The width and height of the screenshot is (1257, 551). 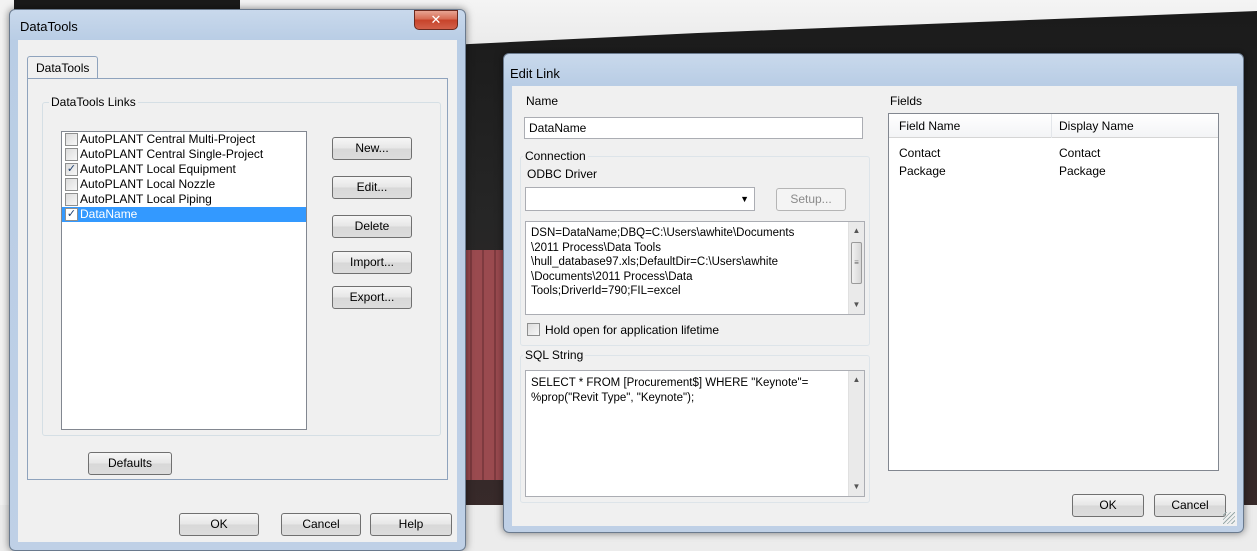 I want to click on fields-header: Field Name Display Name, so click(x=1053, y=126).